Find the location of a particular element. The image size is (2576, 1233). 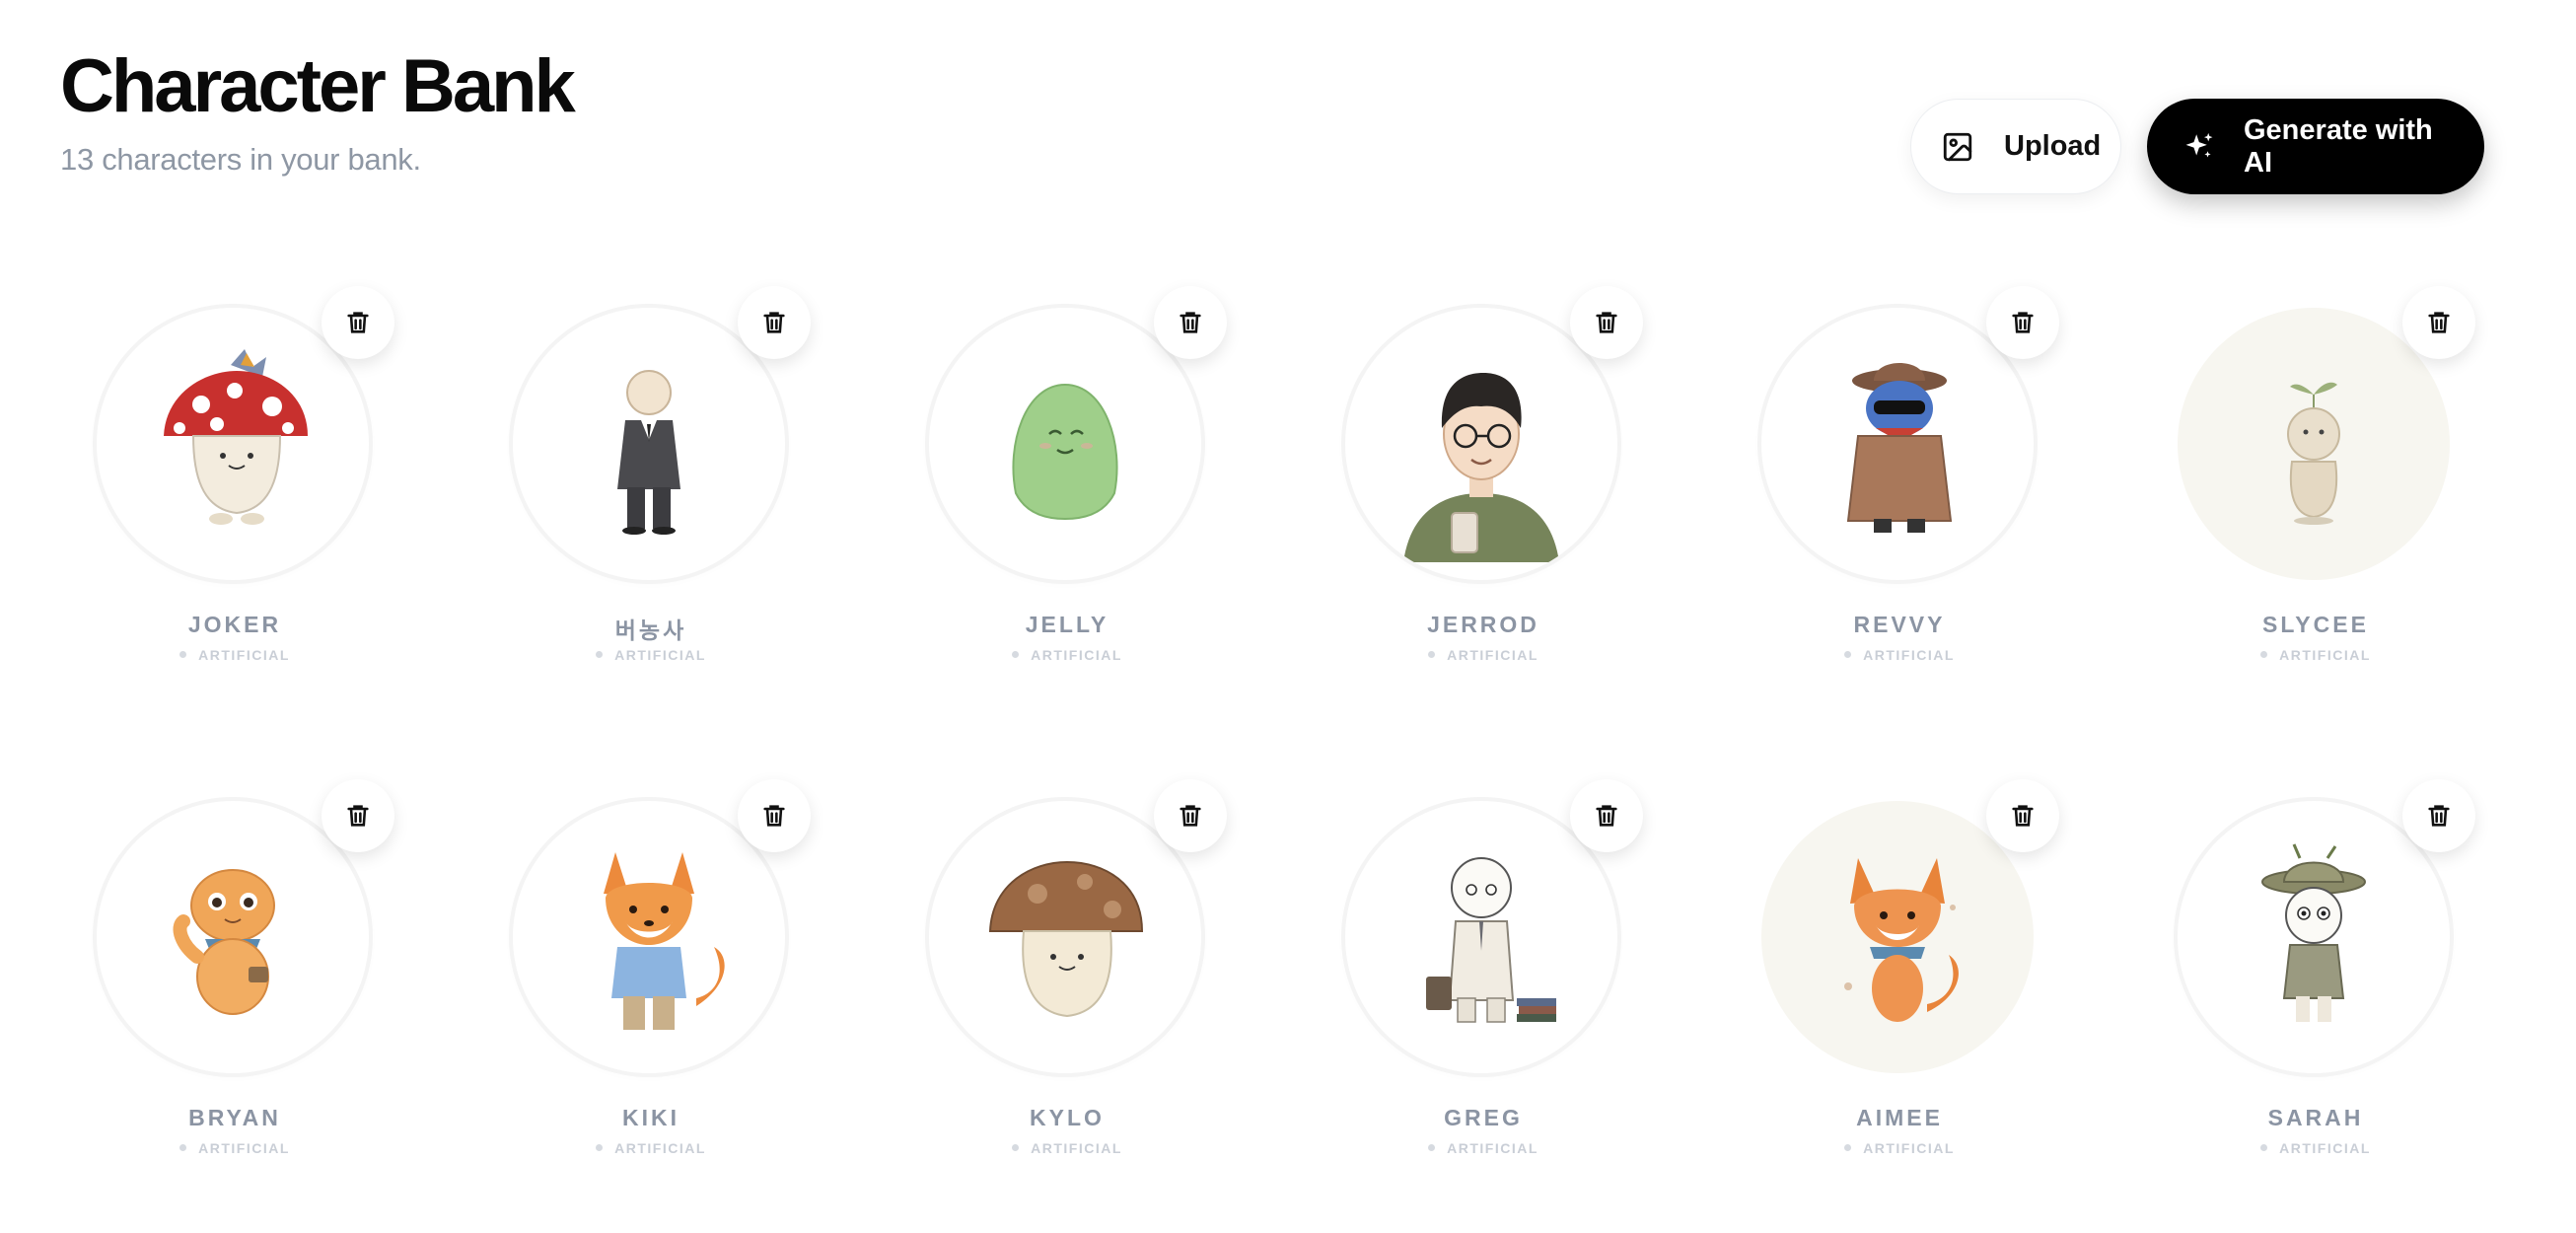

fox-scarf-illustration is located at coordinates (1902, 940).